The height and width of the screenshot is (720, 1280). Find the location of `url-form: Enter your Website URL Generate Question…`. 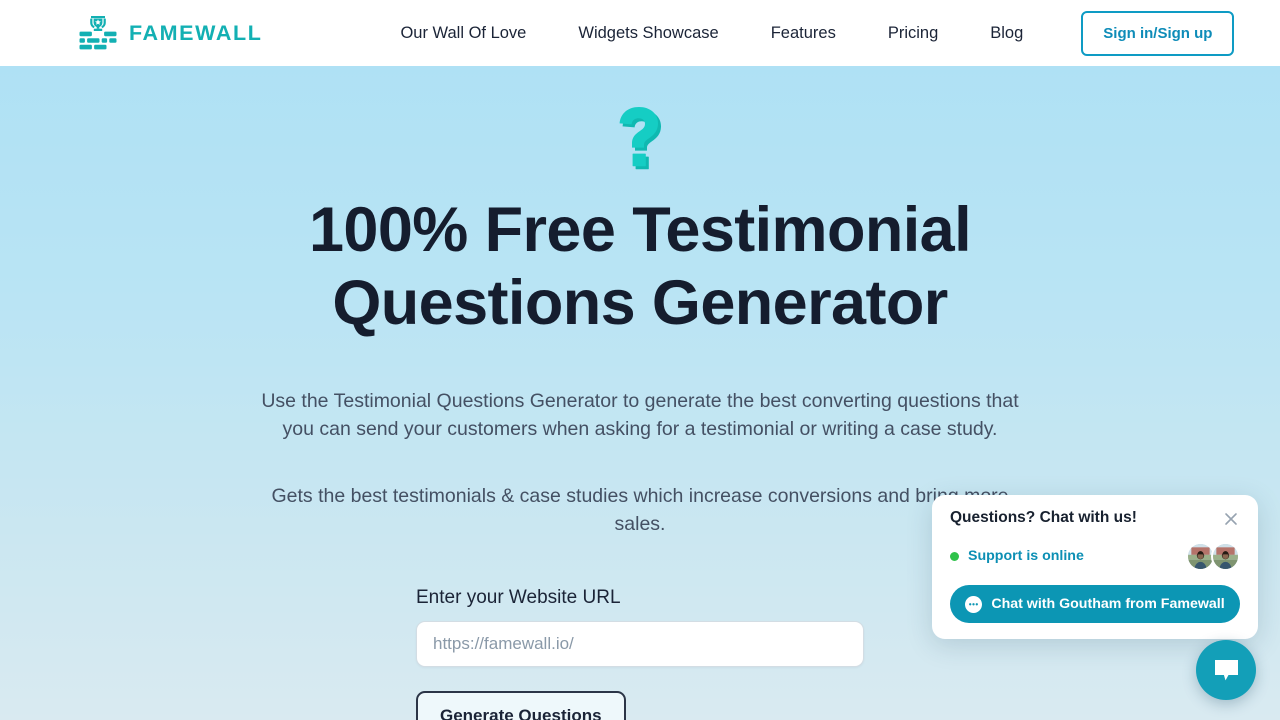

url-form: Enter your Website URL Generate Question… is located at coordinates (640, 653).